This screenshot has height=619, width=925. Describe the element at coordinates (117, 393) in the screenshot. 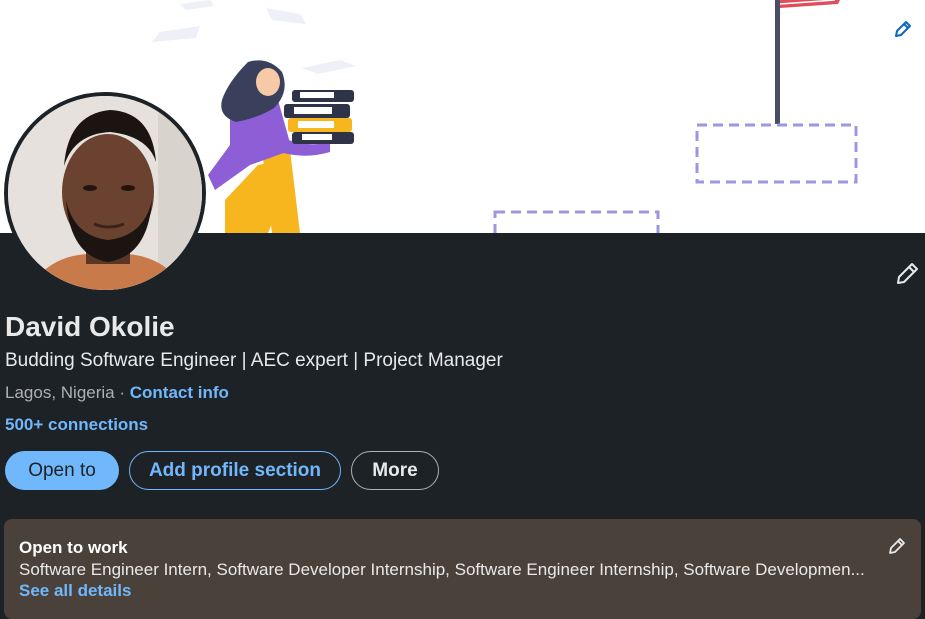

I see `location-line: Lagos, Nigeria · Contact info` at that location.